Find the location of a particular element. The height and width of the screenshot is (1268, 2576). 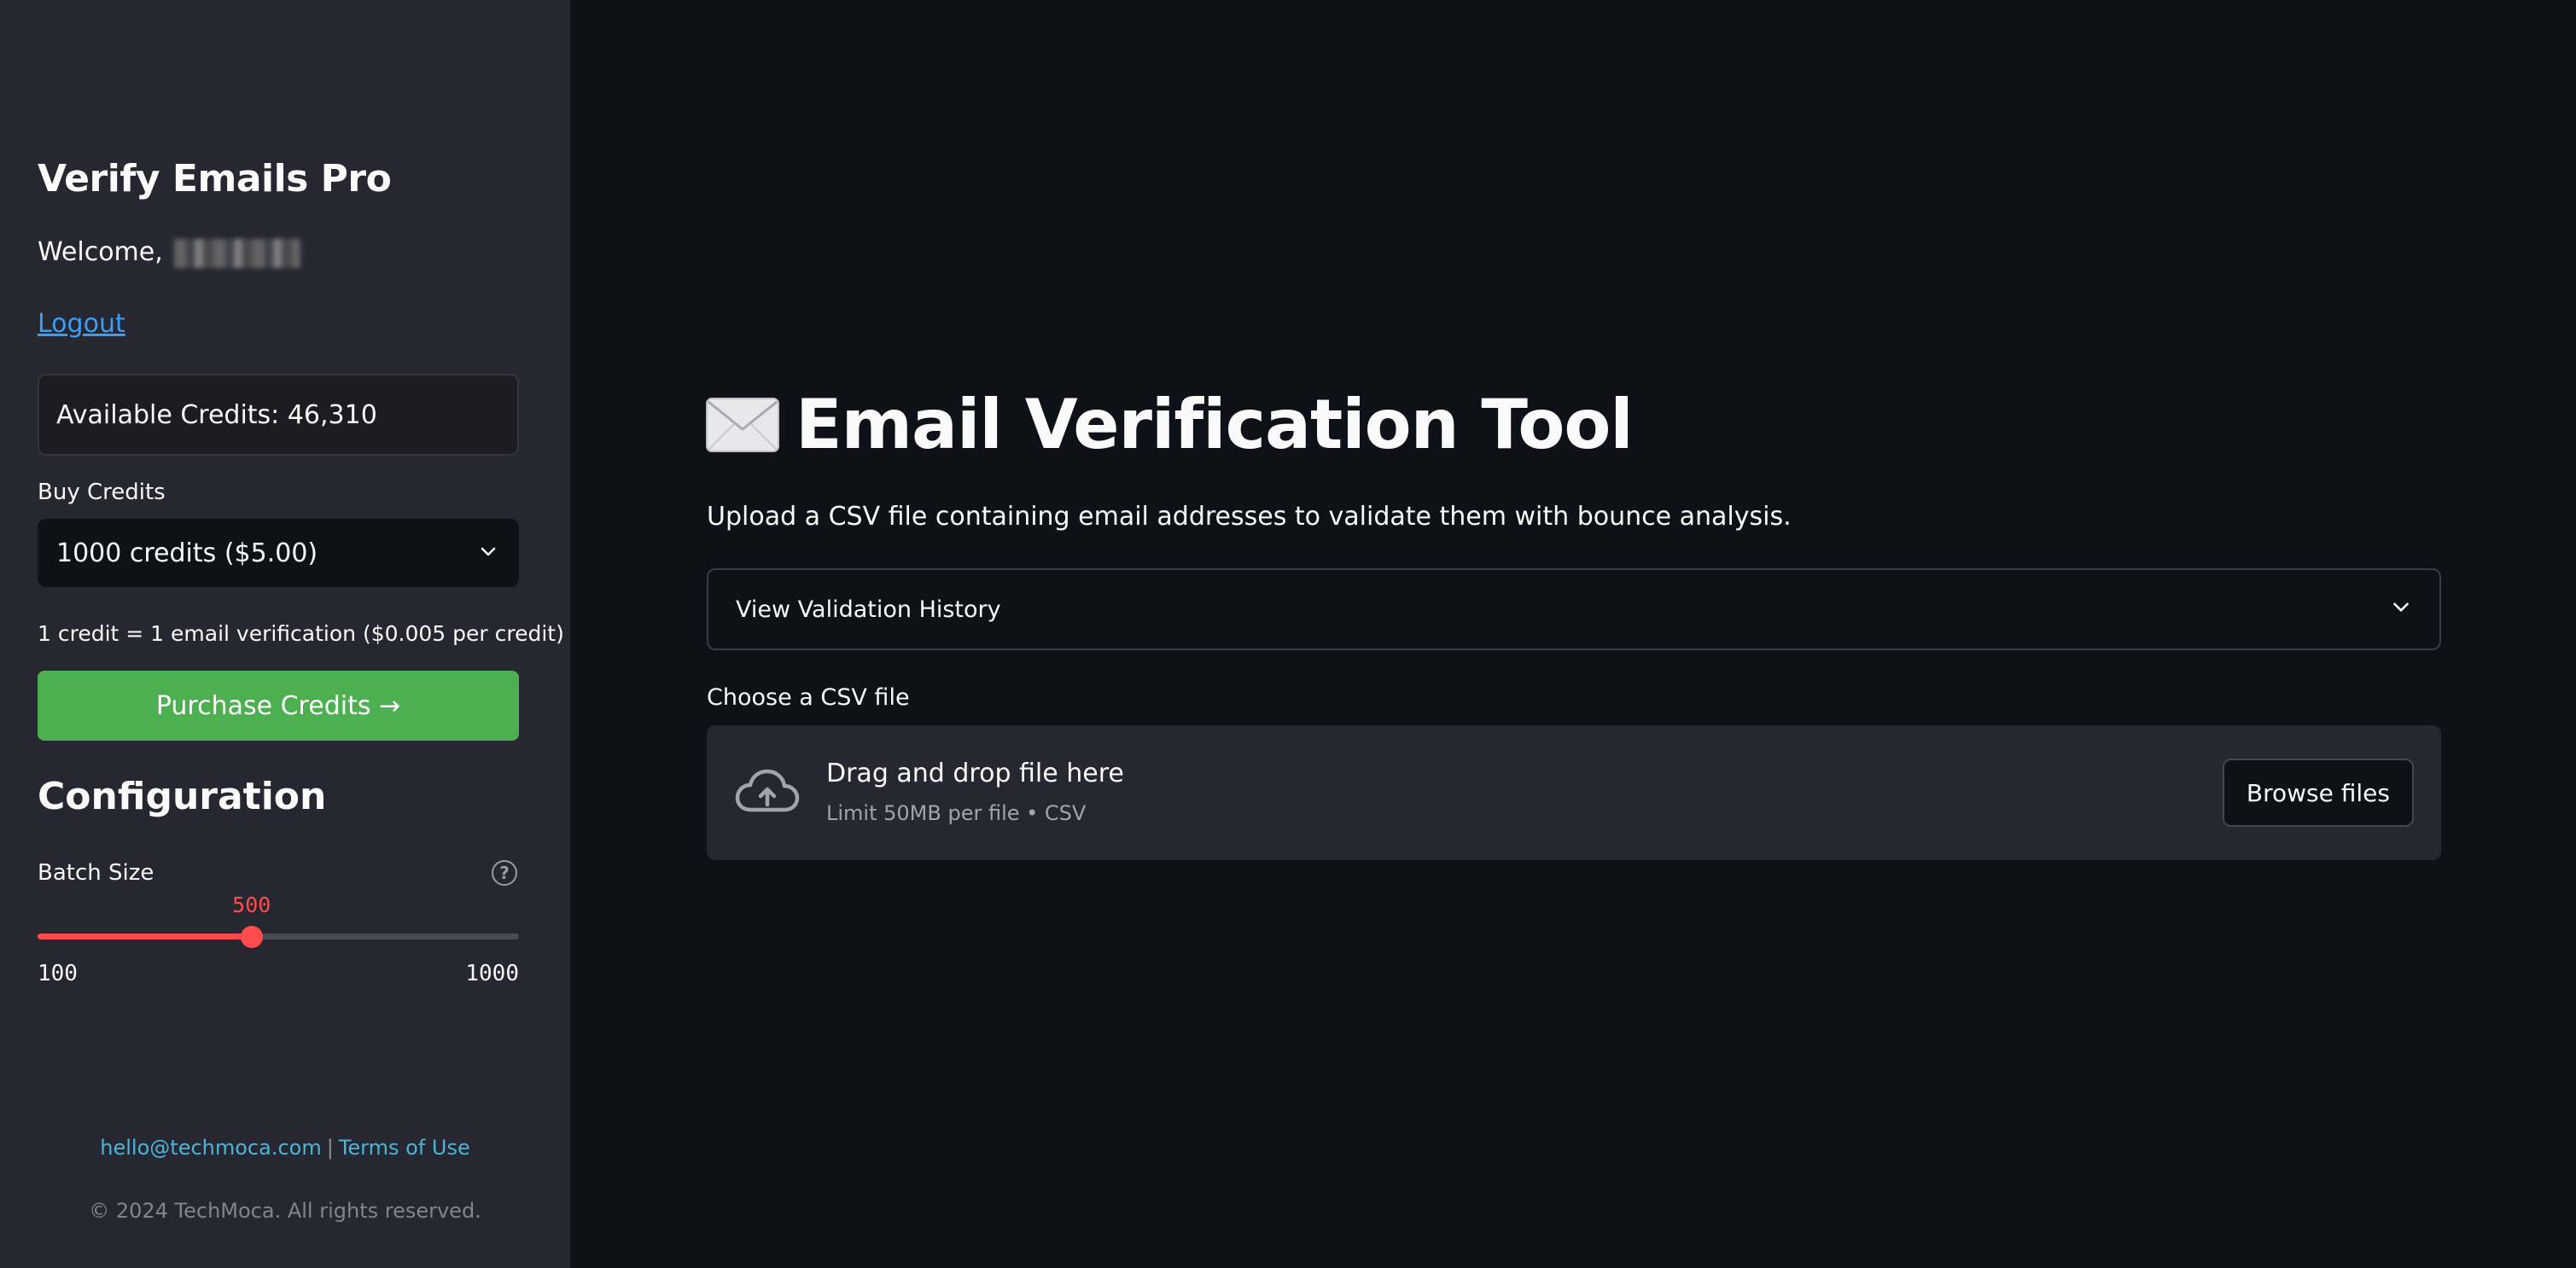

validation-history-expander: View Validation History is located at coordinates (1574, 609).